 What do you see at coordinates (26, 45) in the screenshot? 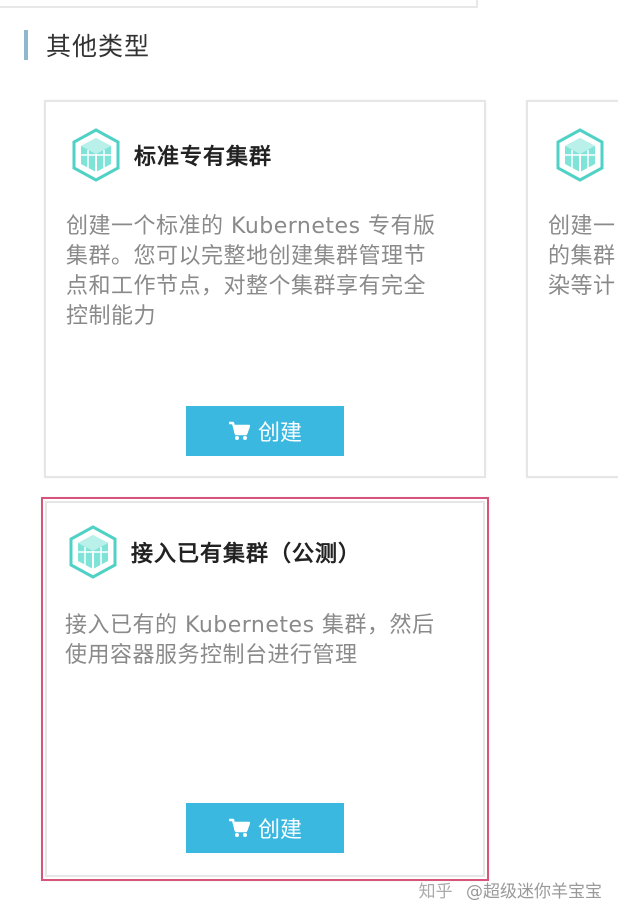
I see `section-accent-bar` at bounding box center [26, 45].